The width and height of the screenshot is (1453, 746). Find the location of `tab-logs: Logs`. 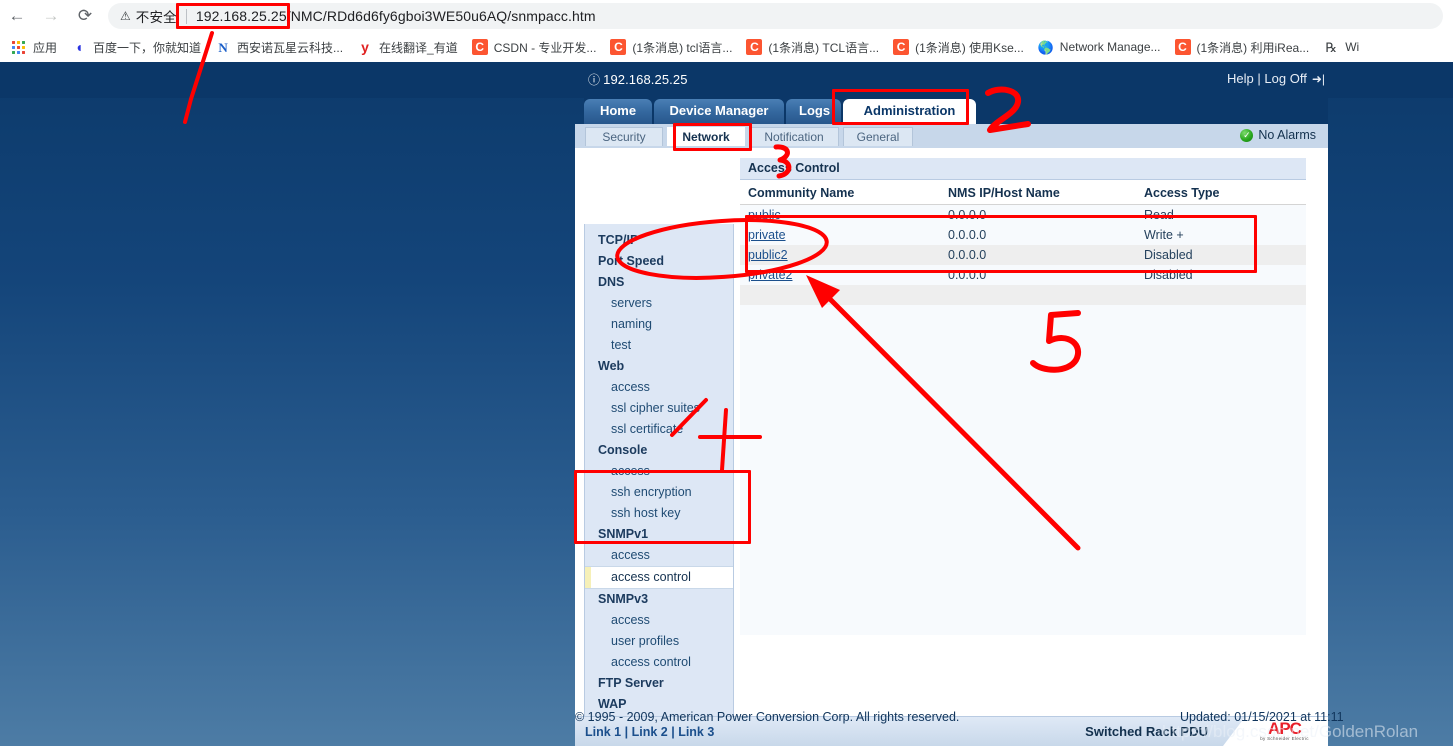

tab-logs: Logs is located at coordinates (813, 111).